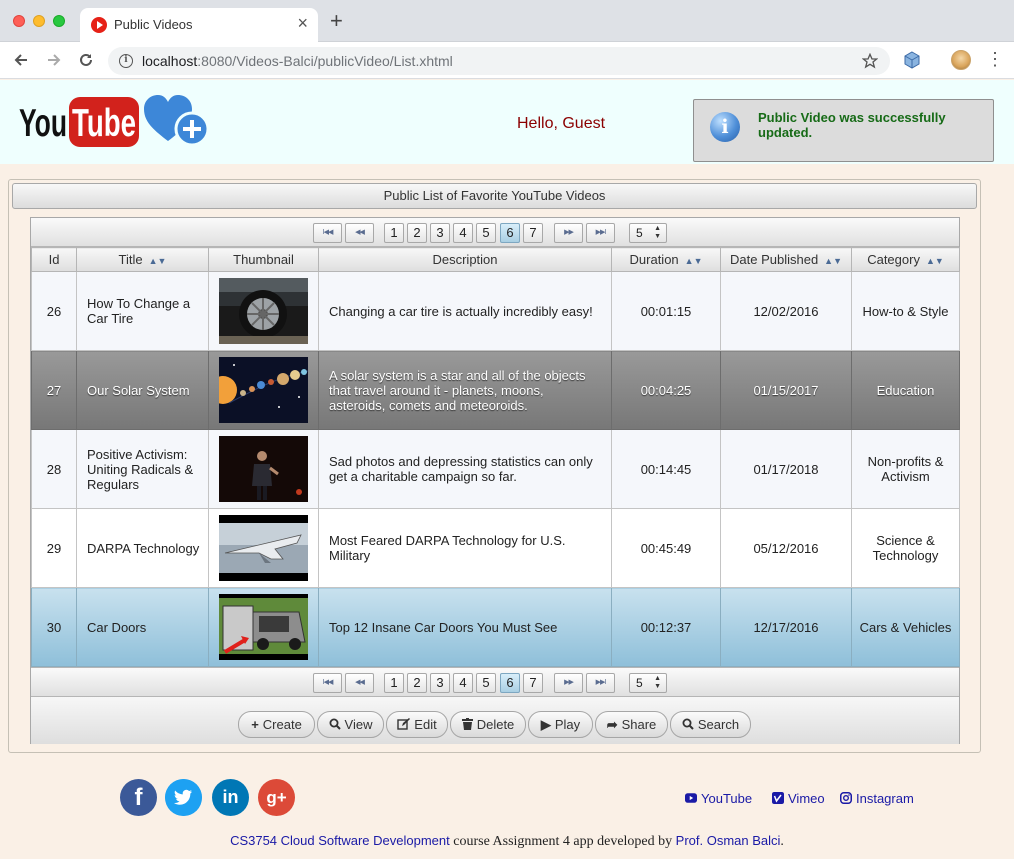 This screenshot has width=1014, height=859. I want to click on credit-period: ., so click(782, 841).